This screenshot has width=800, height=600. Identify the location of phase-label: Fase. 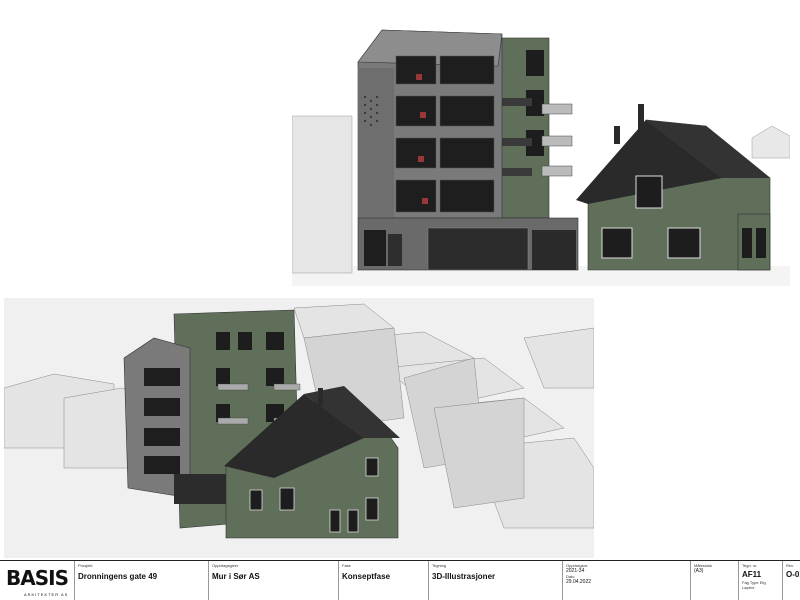
(346, 565).